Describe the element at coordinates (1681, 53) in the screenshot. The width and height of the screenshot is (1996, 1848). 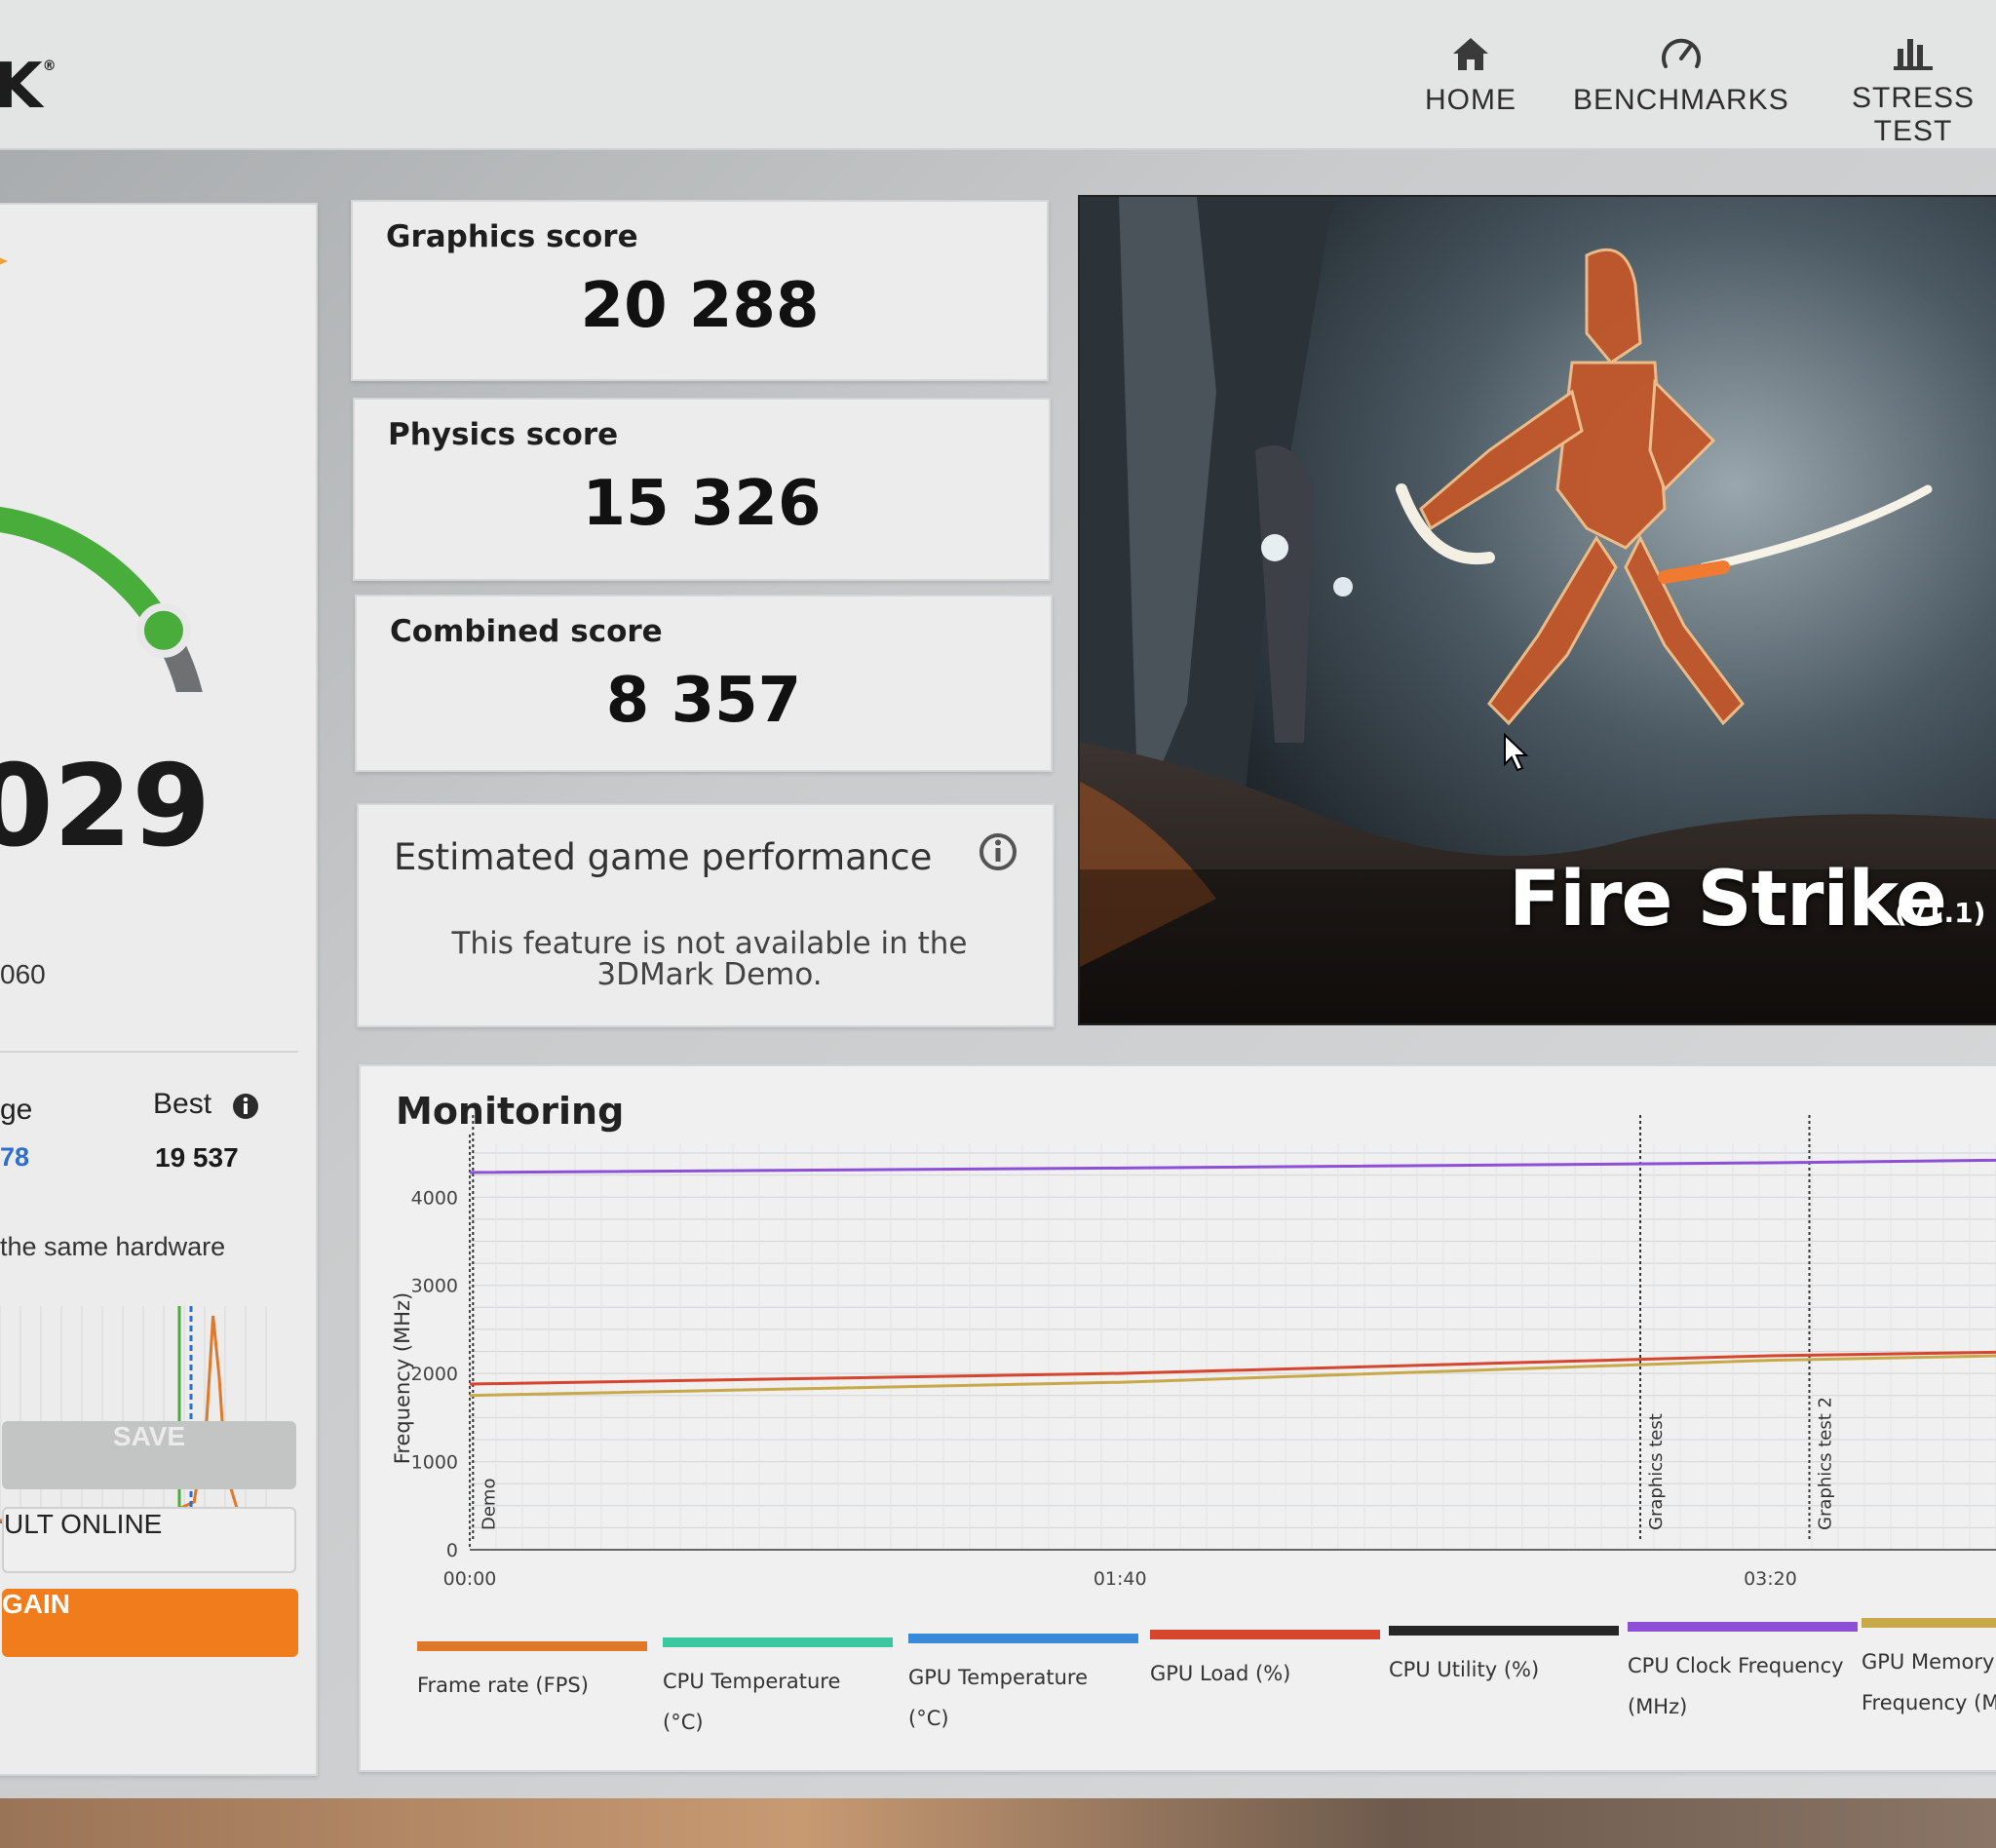
I see `gauge-icon` at that location.